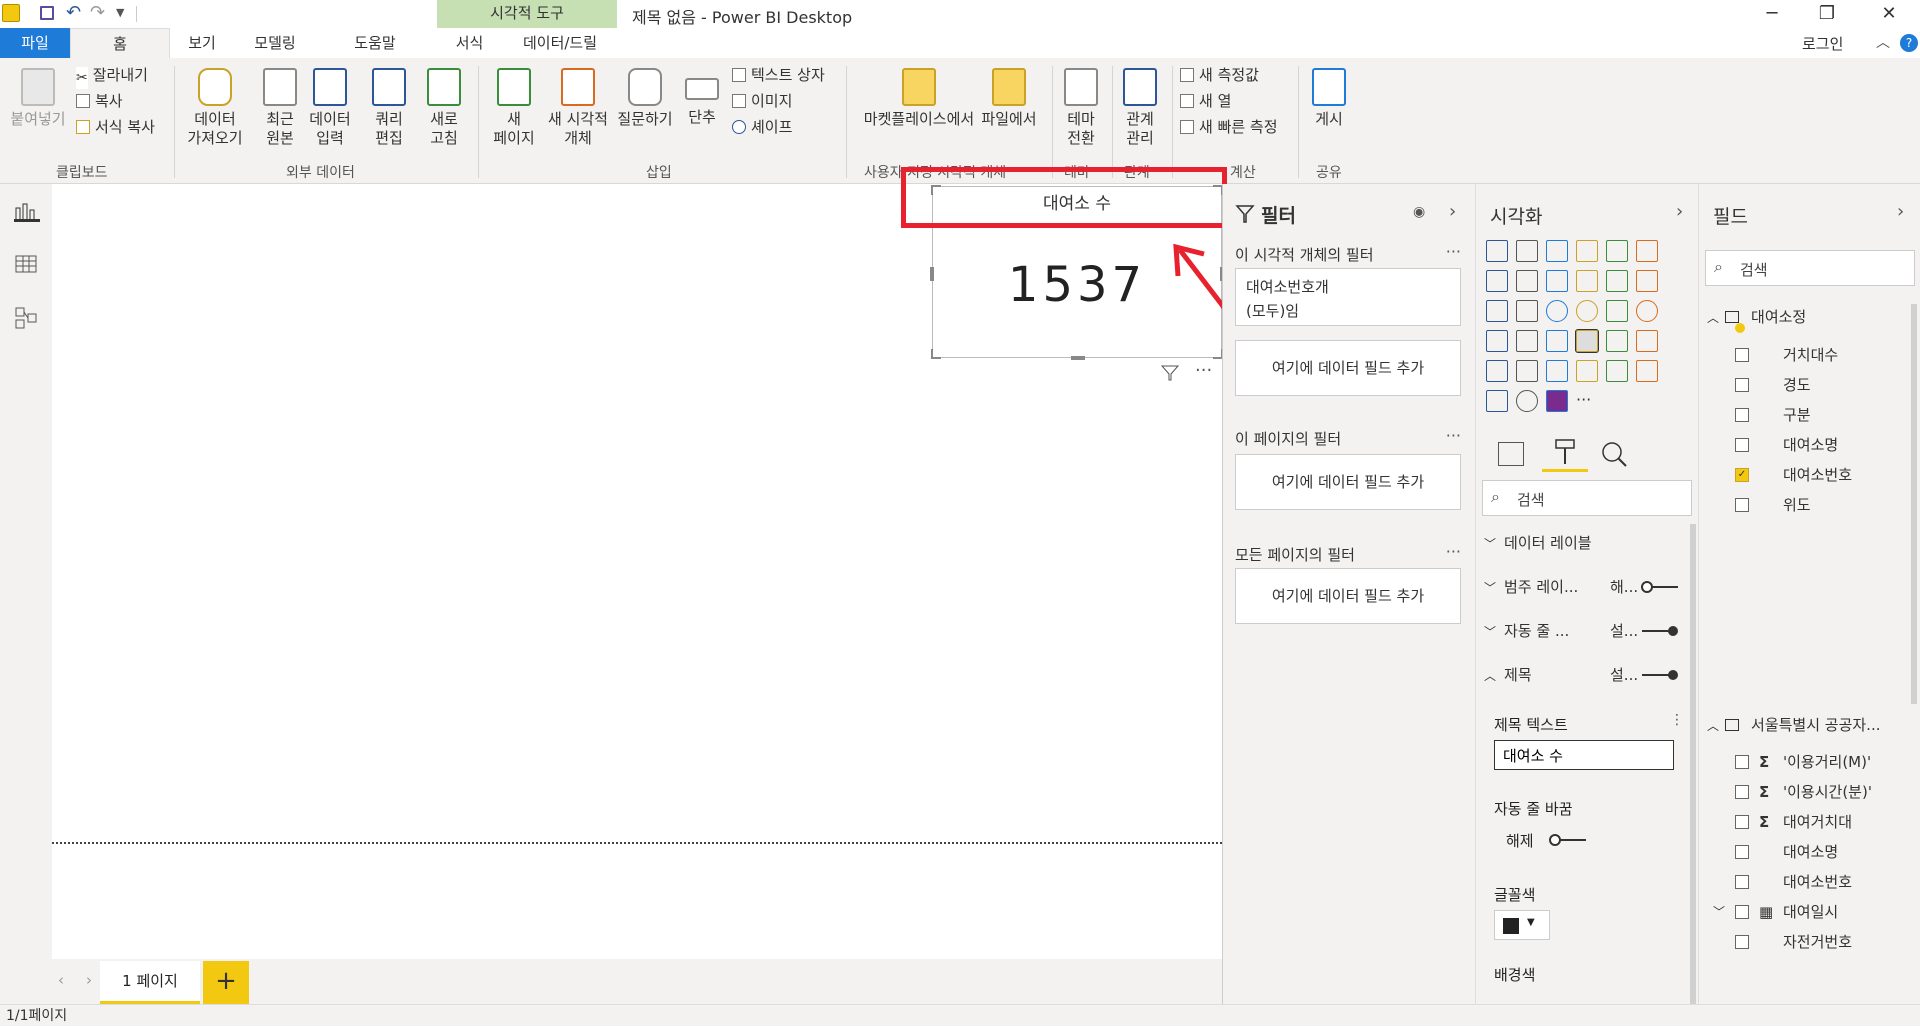 The width and height of the screenshot is (1920, 1027). What do you see at coordinates (1584, 543) in the screenshot?
I see `section-data-label: ﹀ 데이터 레이블` at bounding box center [1584, 543].